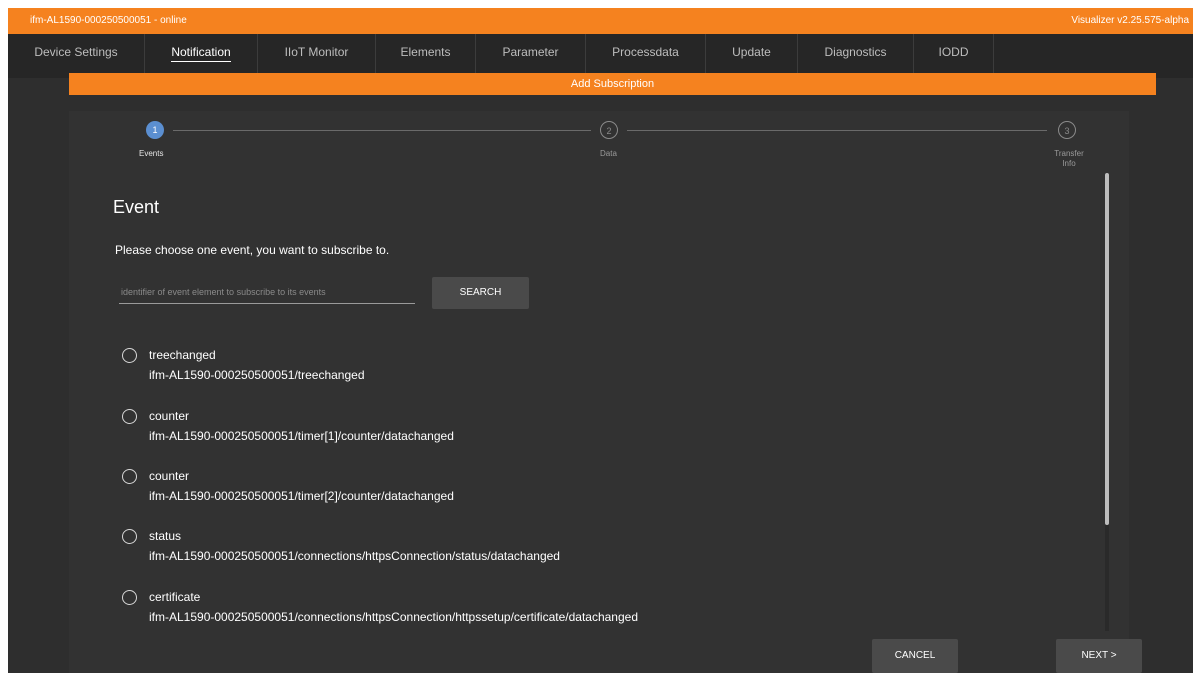 Image resolution: width=1201 pixels, height=673 pixels. What do you see at coordinates (267, 292) in the screenshot?
I see `event-search-input` at bounding box center [267, 292].